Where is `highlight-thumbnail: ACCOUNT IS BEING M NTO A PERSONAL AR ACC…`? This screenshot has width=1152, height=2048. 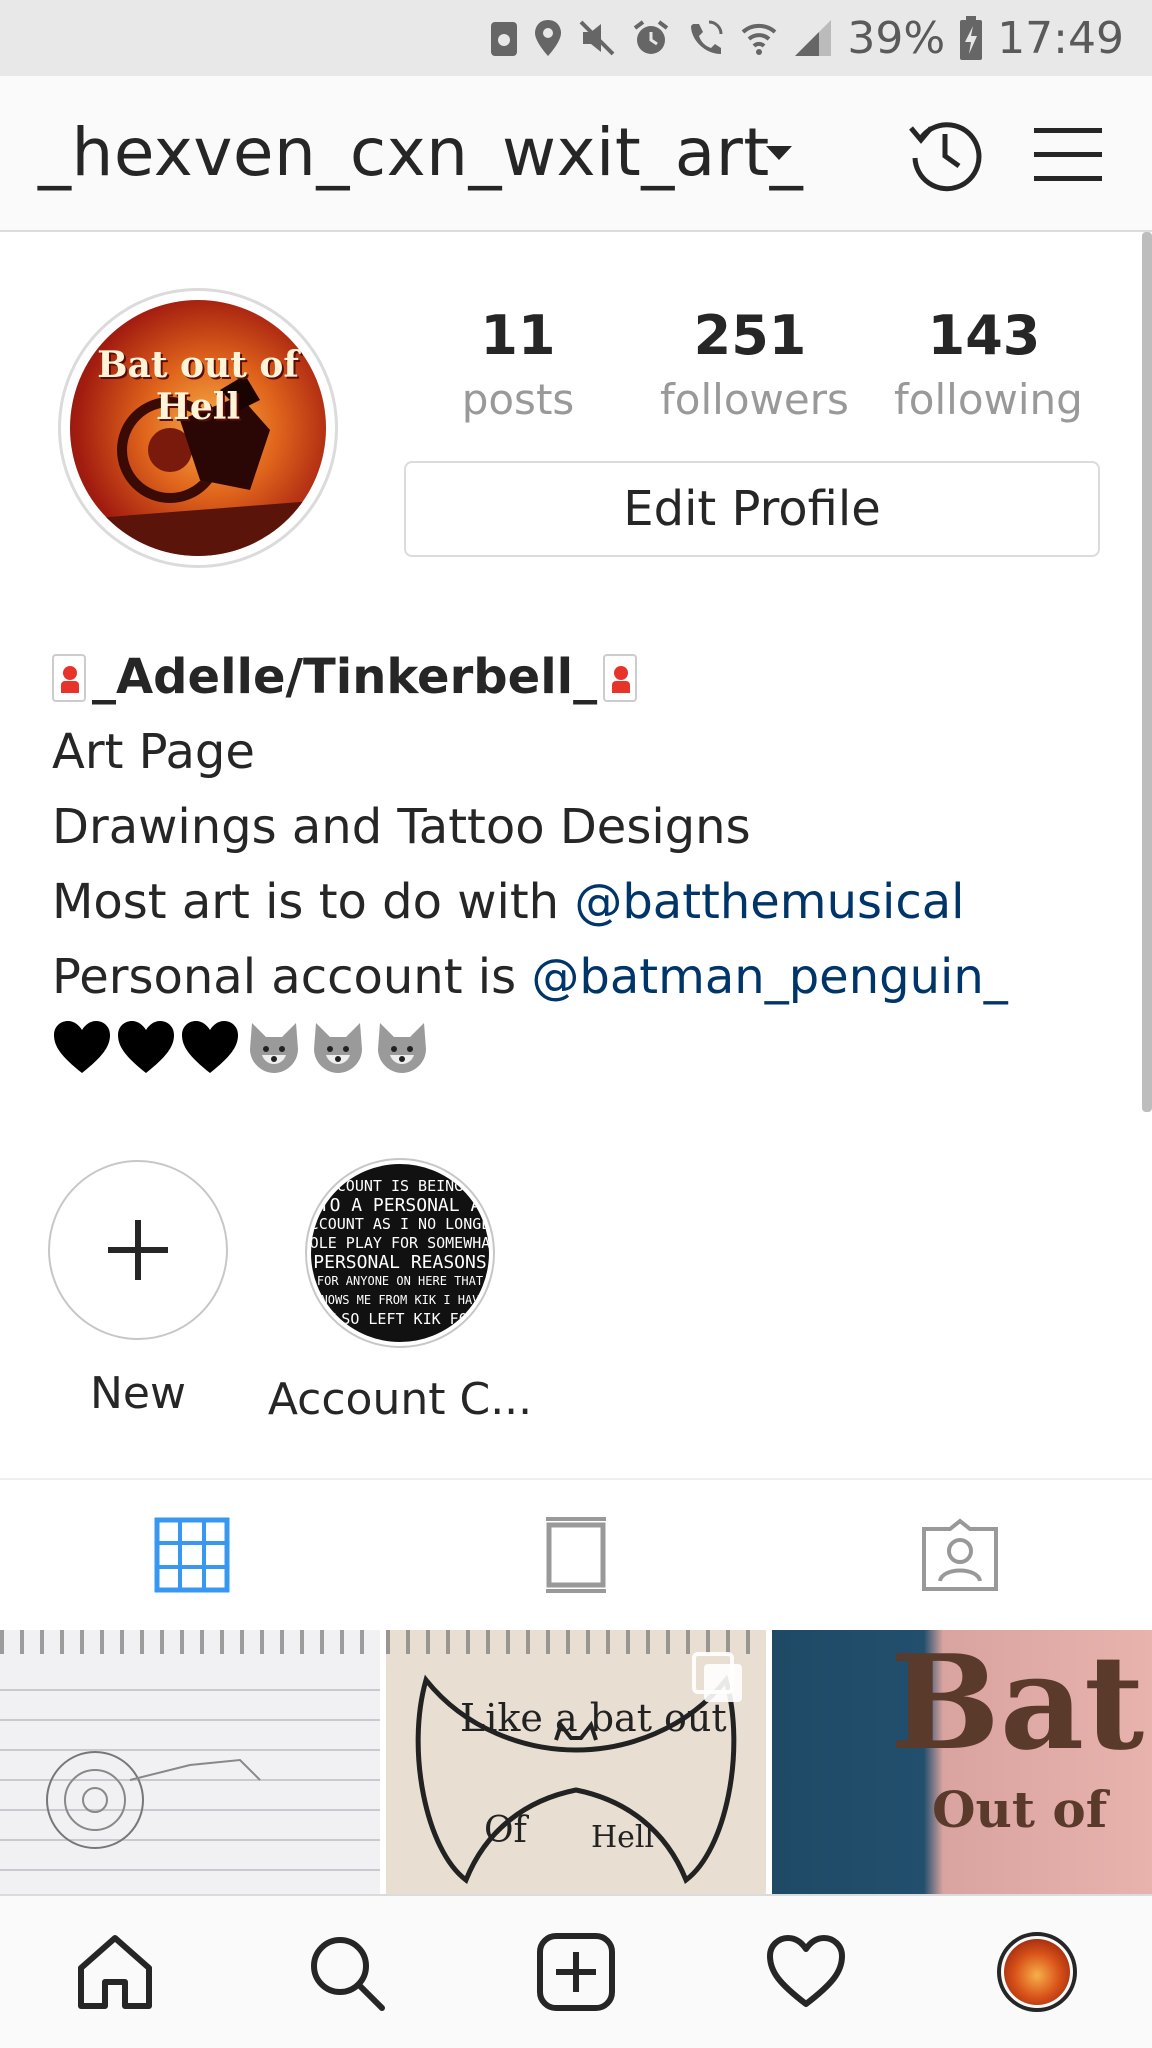
highlight-thumbnail: ACCOUNT IS BEING M NTO A PERSONAL AR ACC… is located at coordinates (400, 1253).